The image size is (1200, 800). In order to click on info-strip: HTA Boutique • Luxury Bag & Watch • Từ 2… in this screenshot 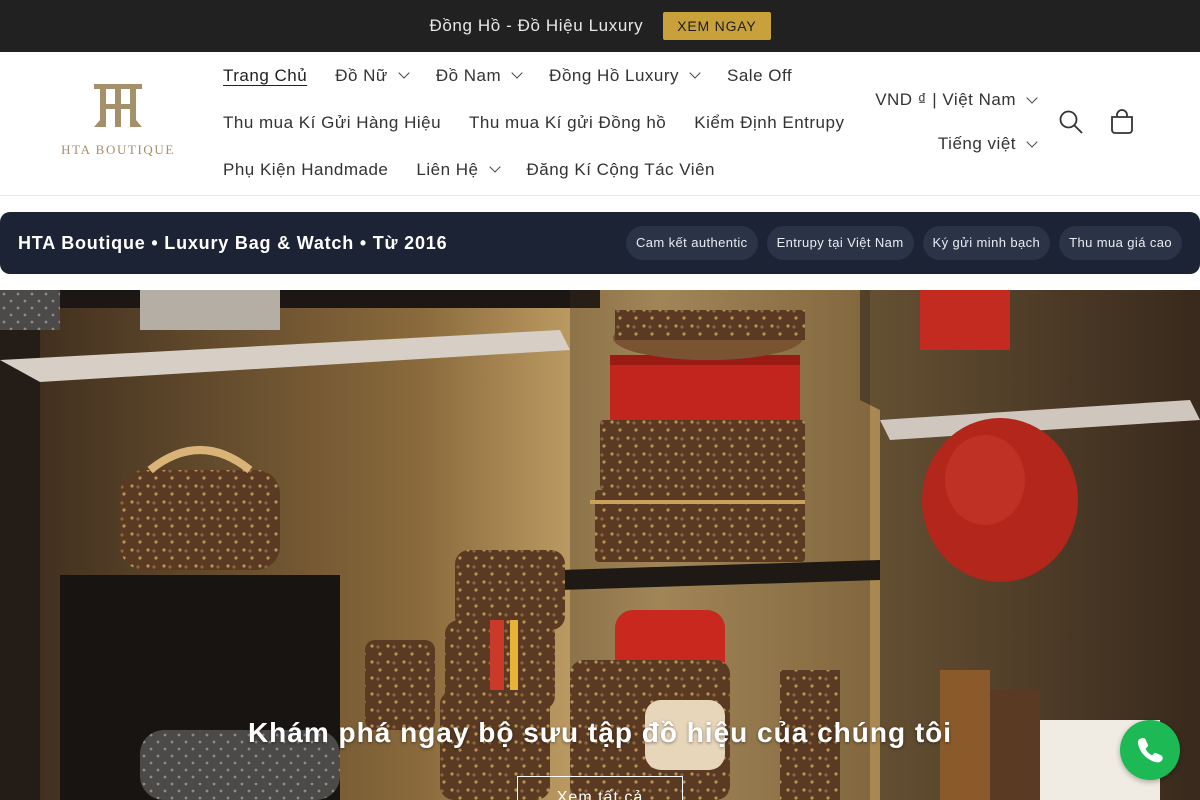, I will do `click(600, 243)`.